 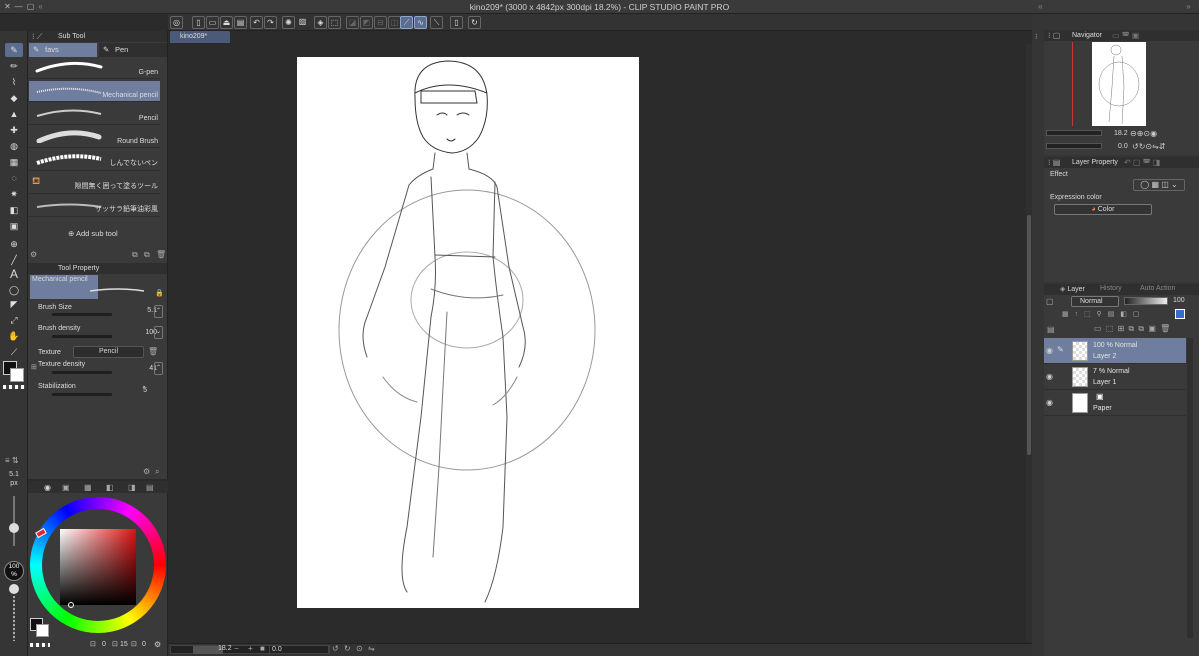 What do you see at coordinates (47, 487) in the screenshot?
I see `color-wheel-tab-icon: ◉` at bounding box center [47, 487].